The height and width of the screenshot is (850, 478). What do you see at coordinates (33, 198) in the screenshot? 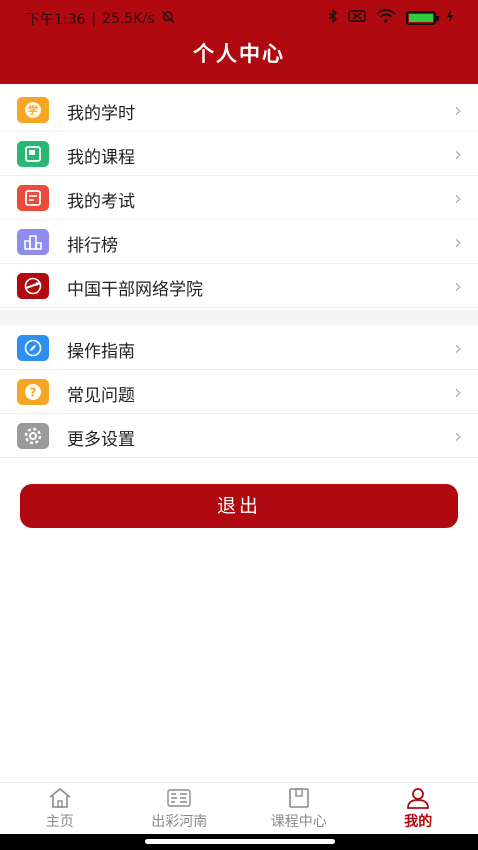
I see `exam-icon` at bounding box center [33, 198].